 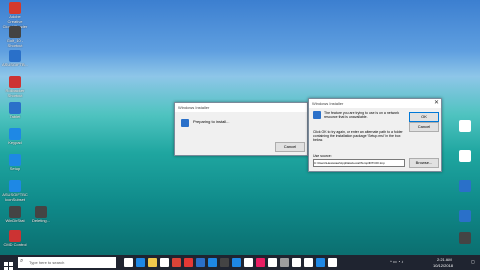 What do you see at coordinates (443, 265) in the screenshot?
I see `taskbar-date: 10/12/2018` at bounding box center [443, 265].